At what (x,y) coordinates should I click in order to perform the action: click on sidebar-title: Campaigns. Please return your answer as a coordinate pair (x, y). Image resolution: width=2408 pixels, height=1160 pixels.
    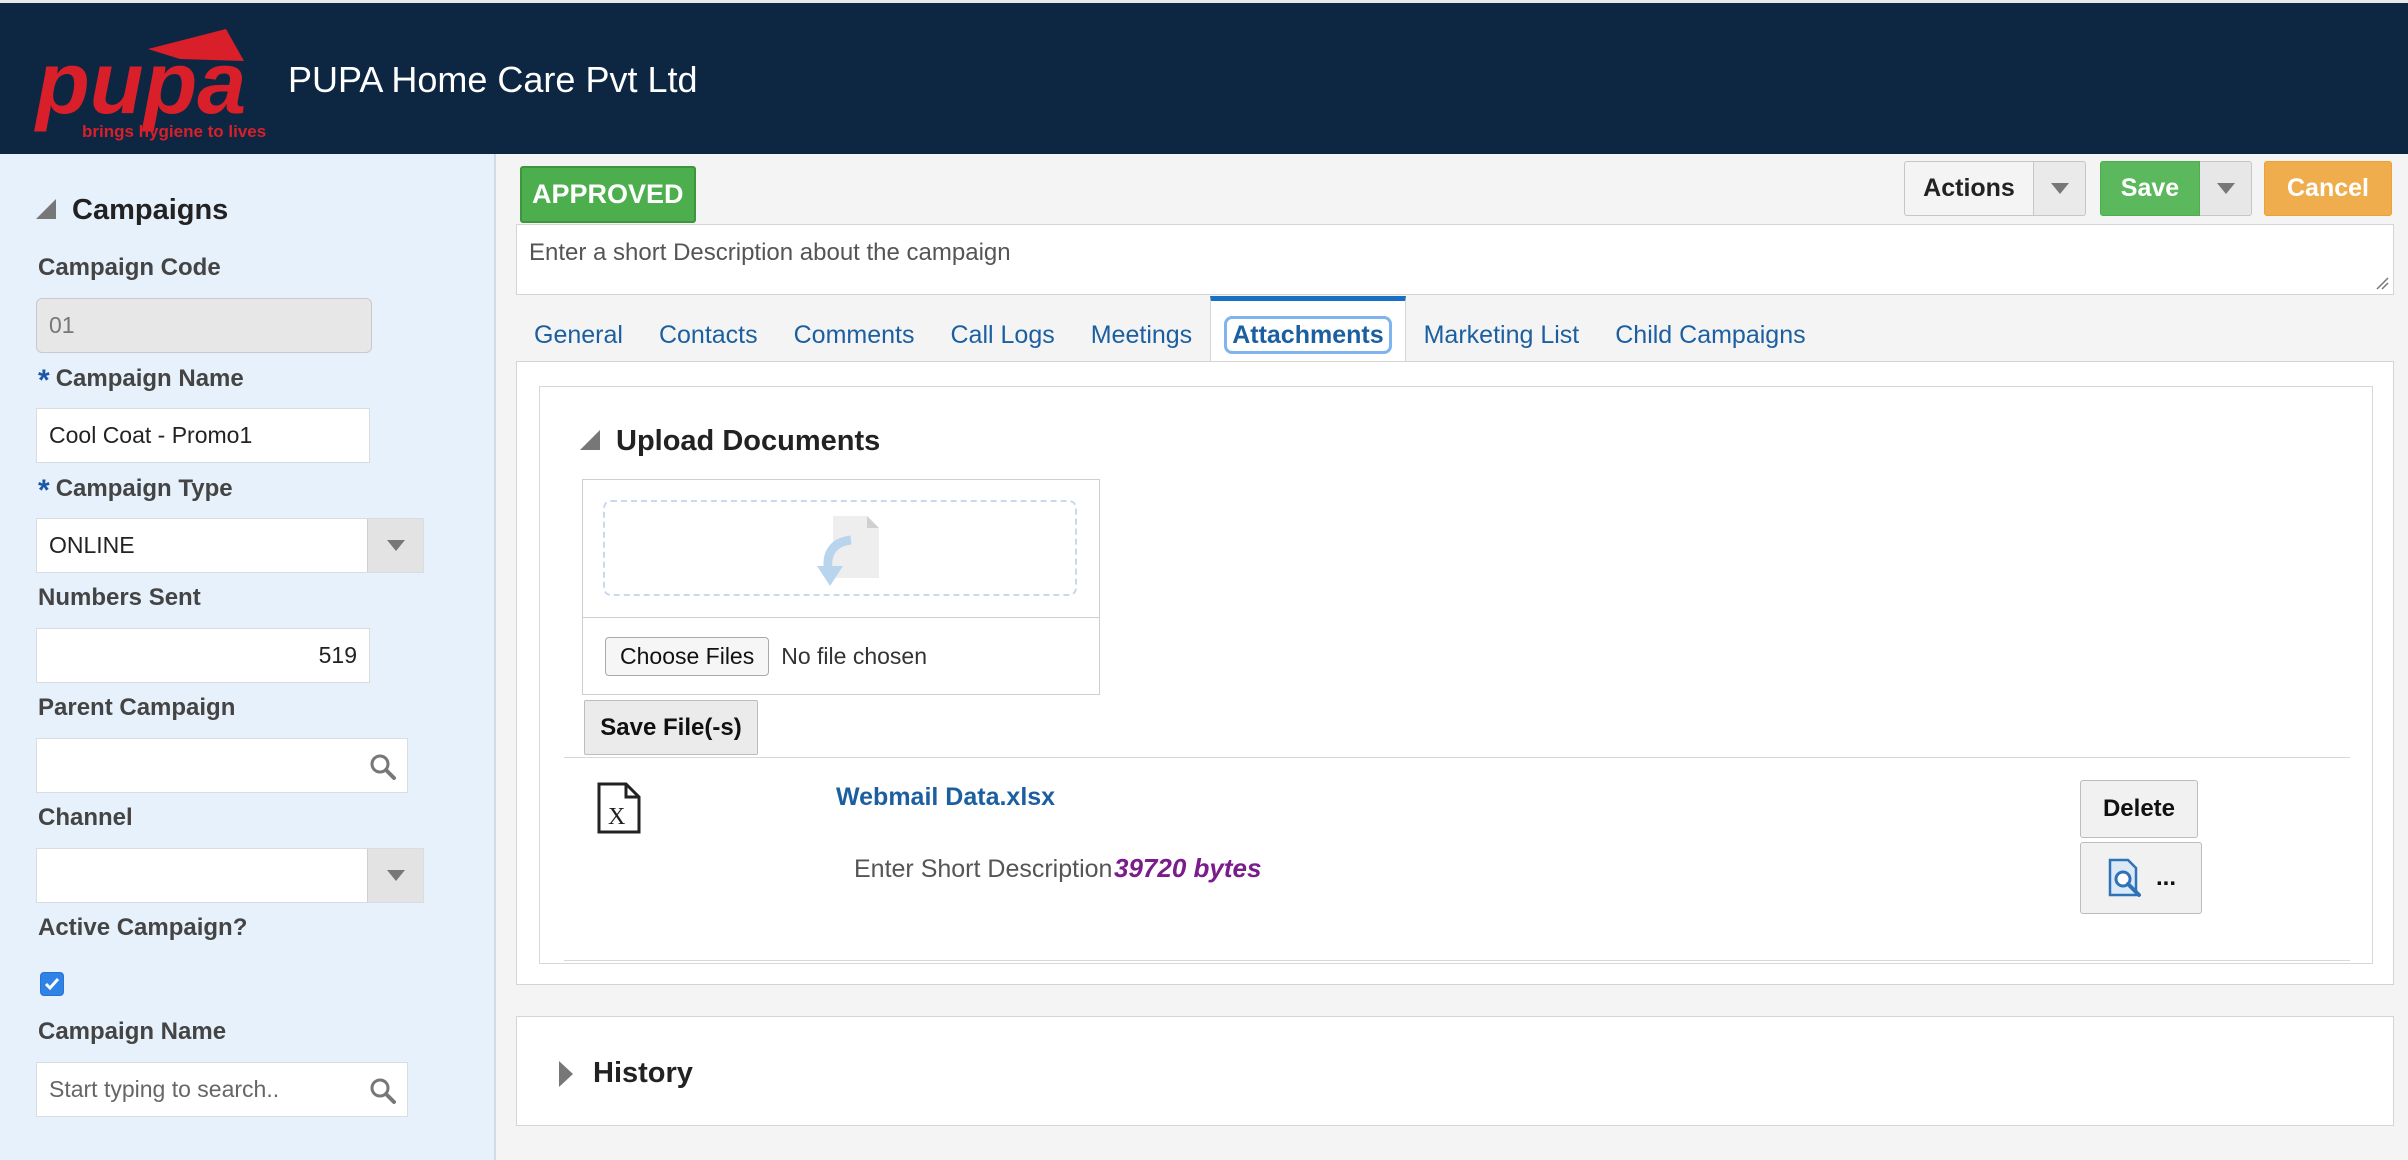
    Looking at the image, I should click on (150, 210).